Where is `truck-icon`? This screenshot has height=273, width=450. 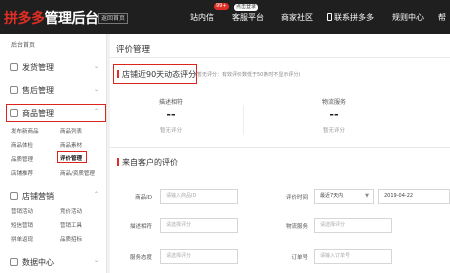
truck-icon is located at coordinates (14, 67).